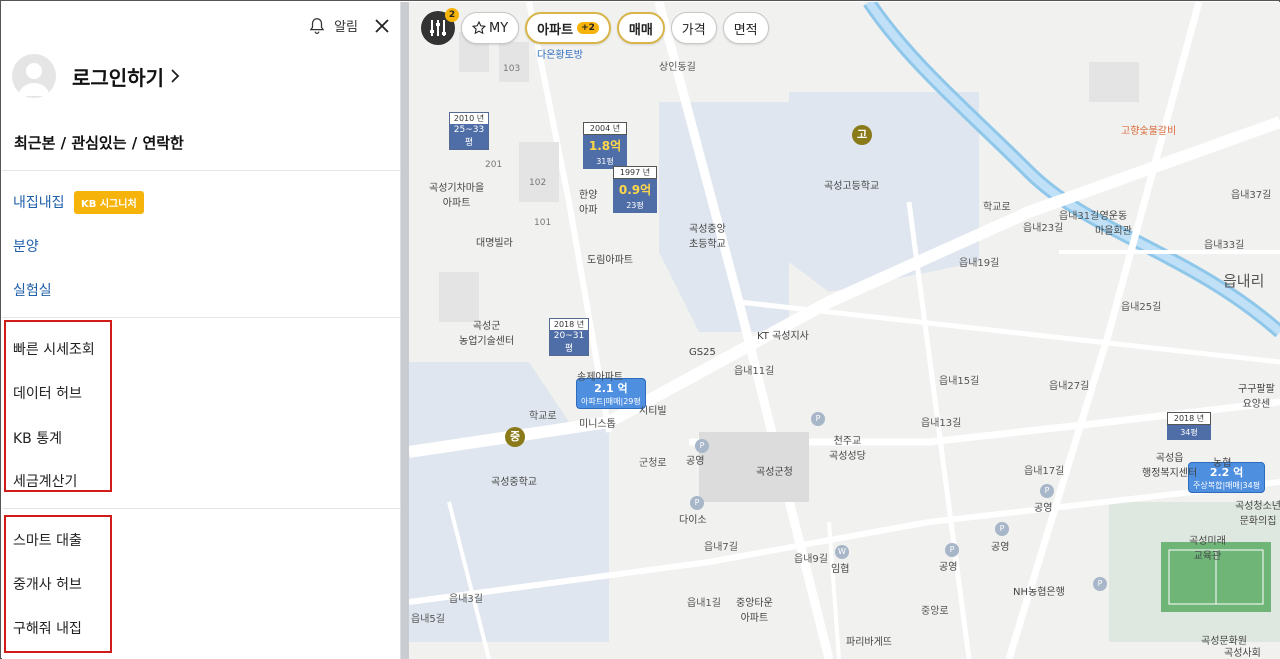 Image resolution: width=1280 pixels, height=659 pixels. Describe the element at coordinates (560, 55) in the screenshot. I see `place-label: 다온황토방` at that location.